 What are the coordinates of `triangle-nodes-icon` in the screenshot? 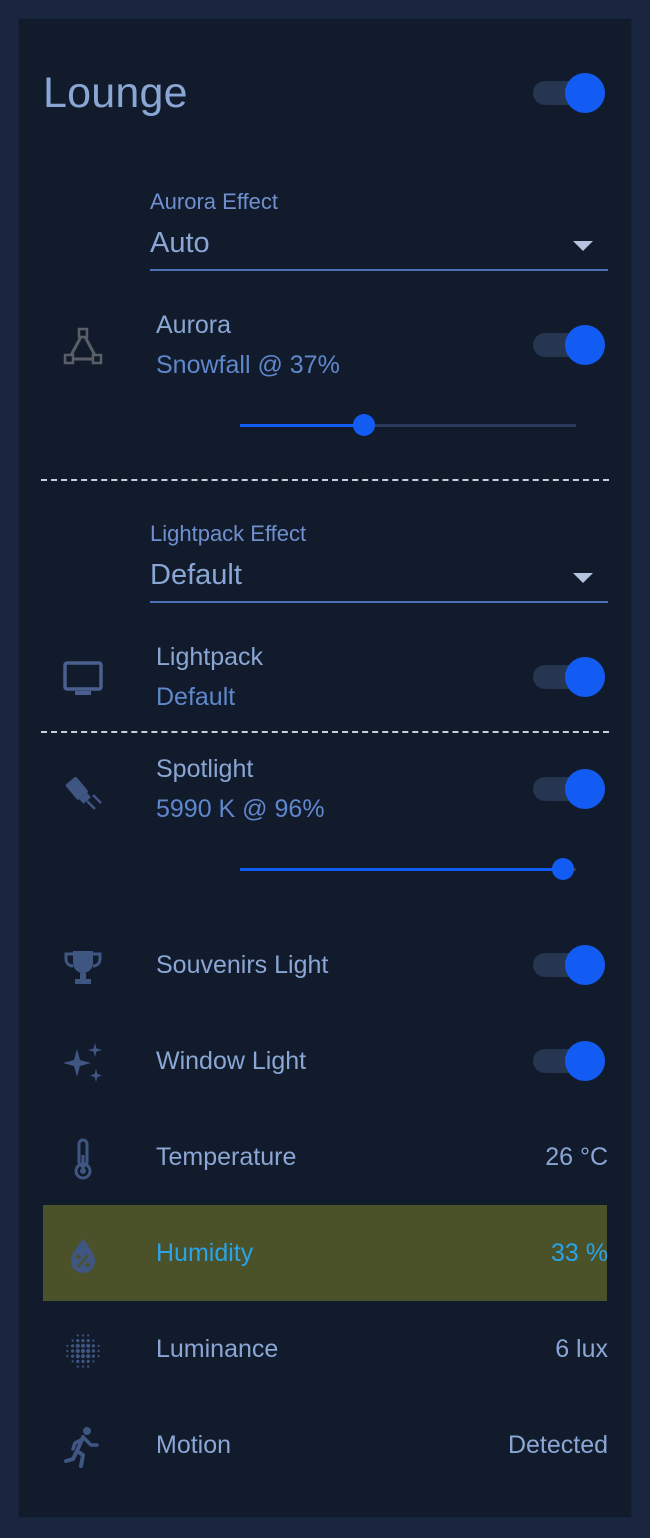 It's located at (83, 346).